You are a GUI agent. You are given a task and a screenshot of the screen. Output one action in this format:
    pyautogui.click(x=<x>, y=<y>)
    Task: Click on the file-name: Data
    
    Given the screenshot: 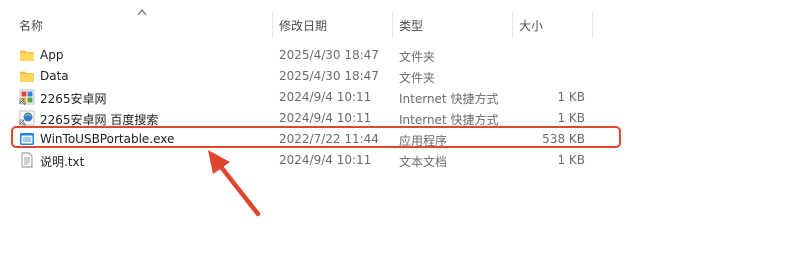 What is the action you would take?
    pyautogui.click(x=54, y=76)
    